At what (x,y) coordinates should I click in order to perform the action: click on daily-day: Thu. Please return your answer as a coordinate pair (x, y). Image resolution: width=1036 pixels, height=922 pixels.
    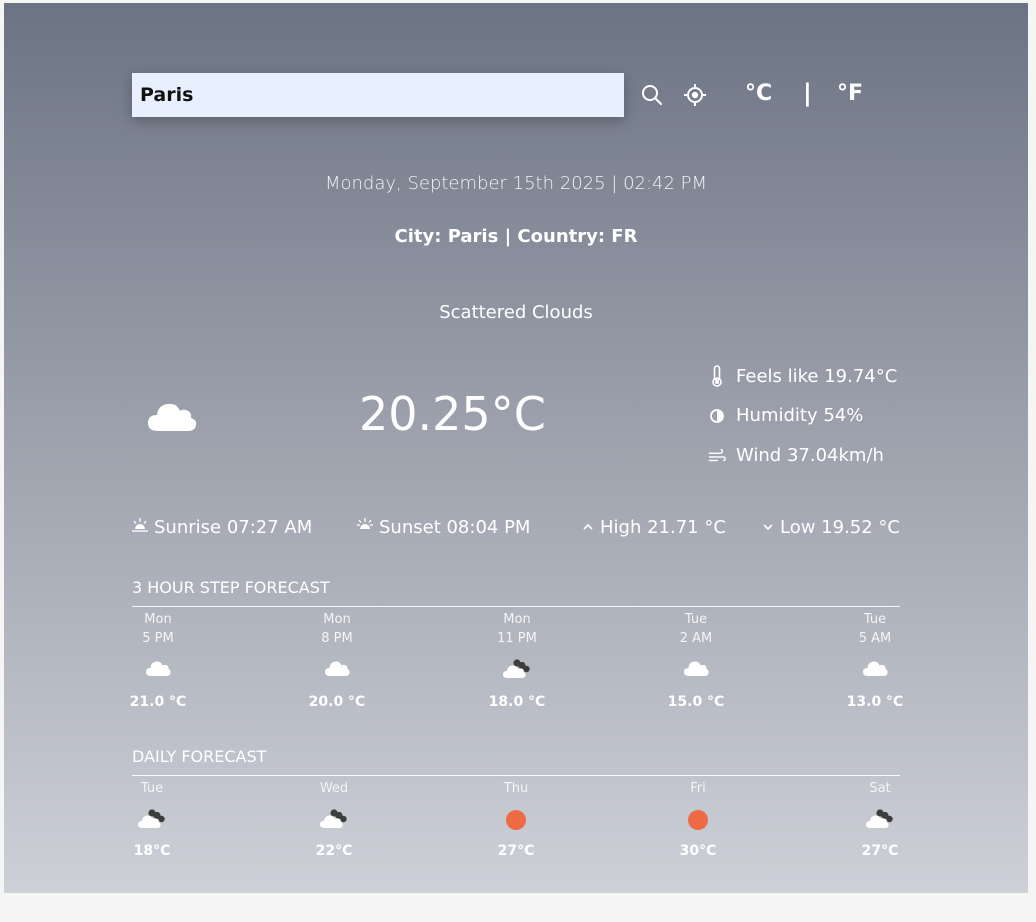
    Looking at the image, I should click on (516, 788).